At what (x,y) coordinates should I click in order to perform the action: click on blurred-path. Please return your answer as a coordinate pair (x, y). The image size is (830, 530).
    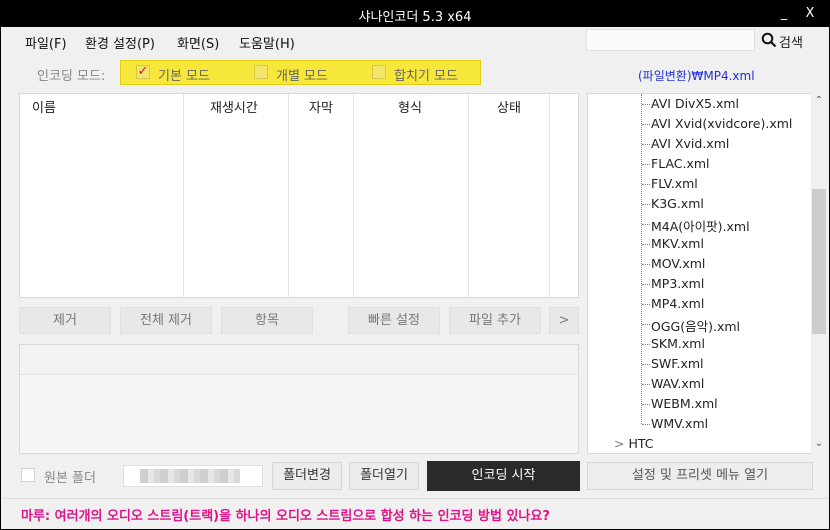
    Looking at the image, I should click on (190, 476).